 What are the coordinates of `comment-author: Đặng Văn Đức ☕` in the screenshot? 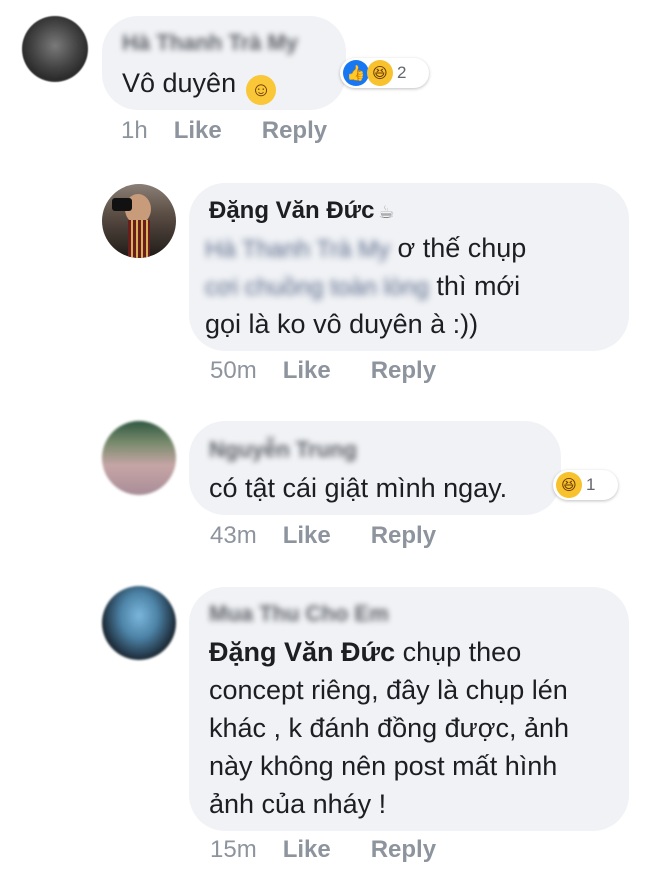 It's located at (302, 211).